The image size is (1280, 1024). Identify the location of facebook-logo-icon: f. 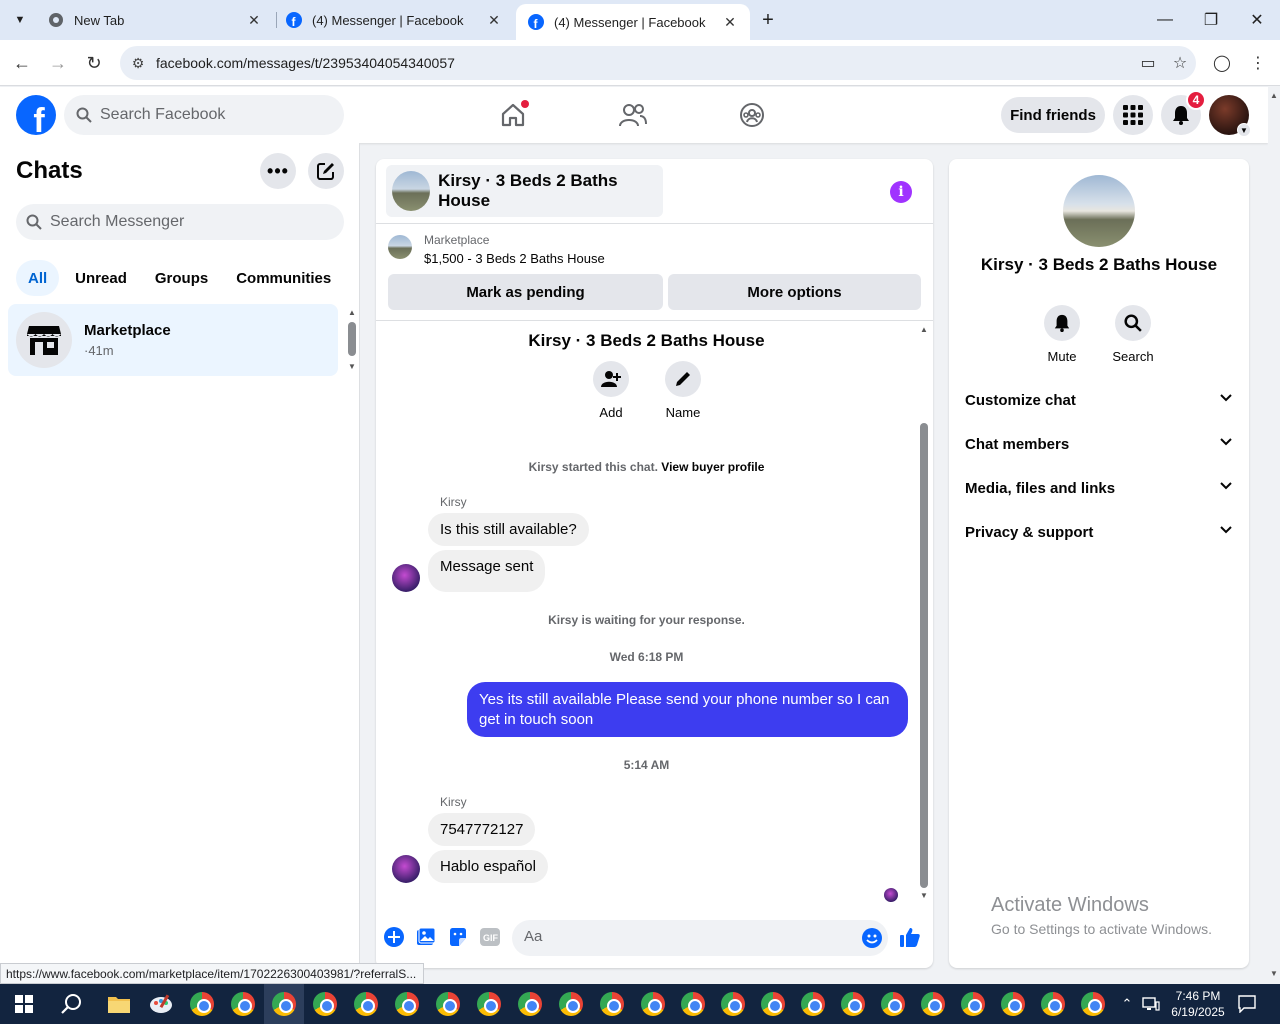
(36, 115).